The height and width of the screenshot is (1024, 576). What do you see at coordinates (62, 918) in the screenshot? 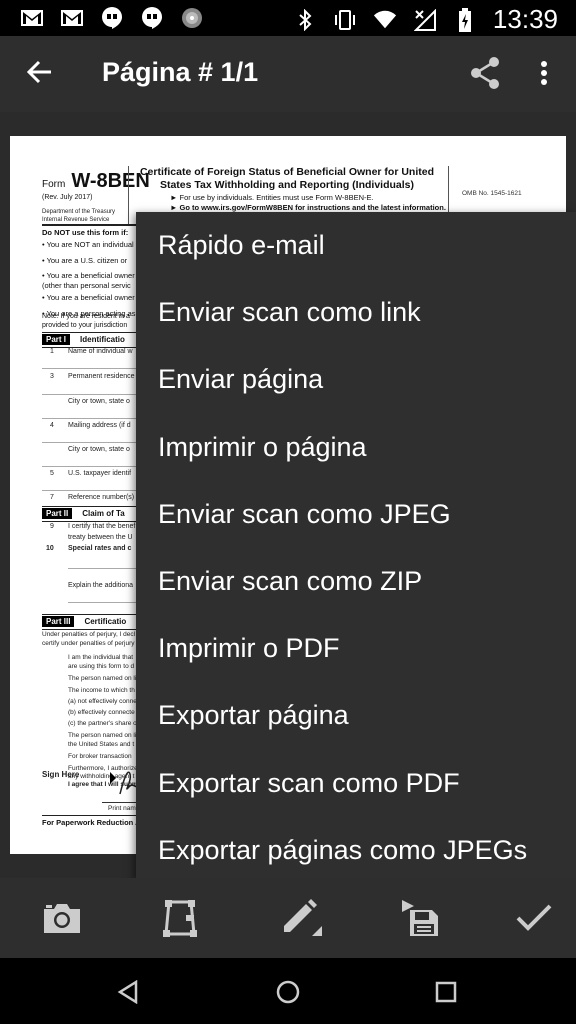
I see `camera-icon` at bounding box center [62, 918].